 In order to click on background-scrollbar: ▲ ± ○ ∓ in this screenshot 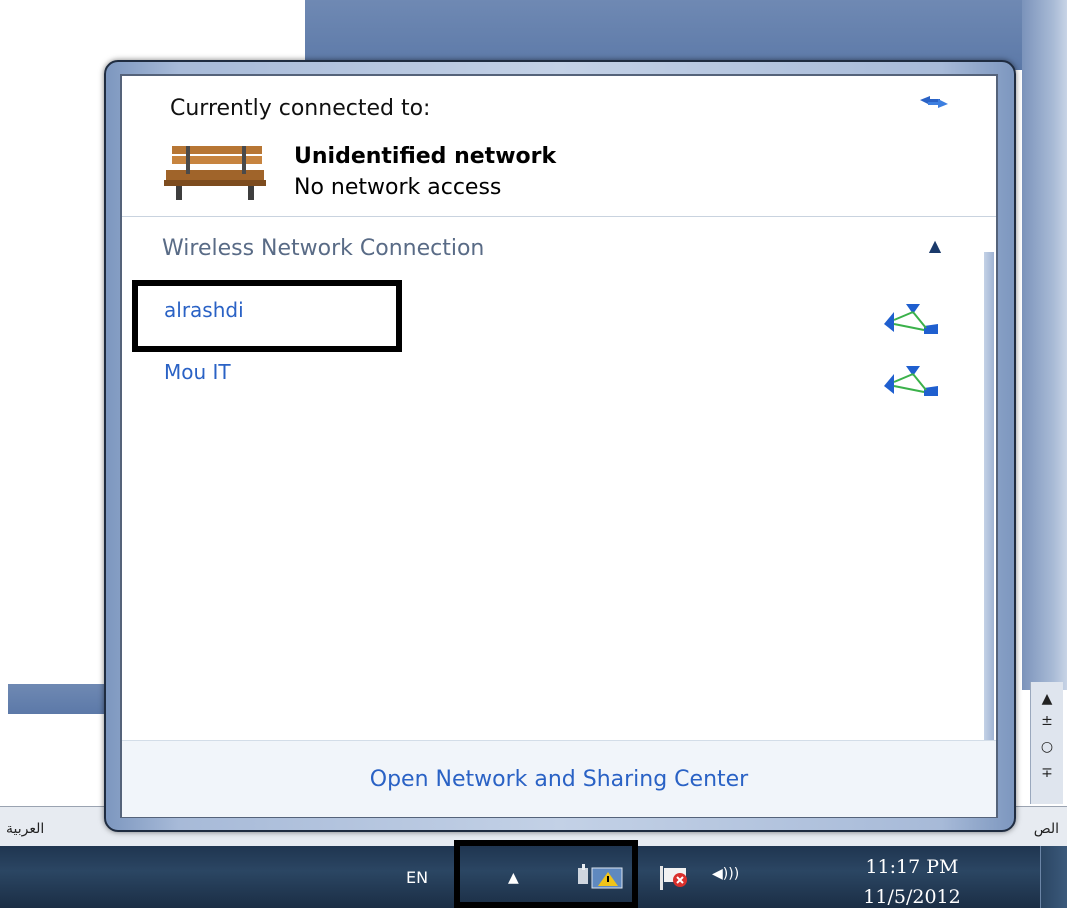, I will do `click(1046, 743)`.